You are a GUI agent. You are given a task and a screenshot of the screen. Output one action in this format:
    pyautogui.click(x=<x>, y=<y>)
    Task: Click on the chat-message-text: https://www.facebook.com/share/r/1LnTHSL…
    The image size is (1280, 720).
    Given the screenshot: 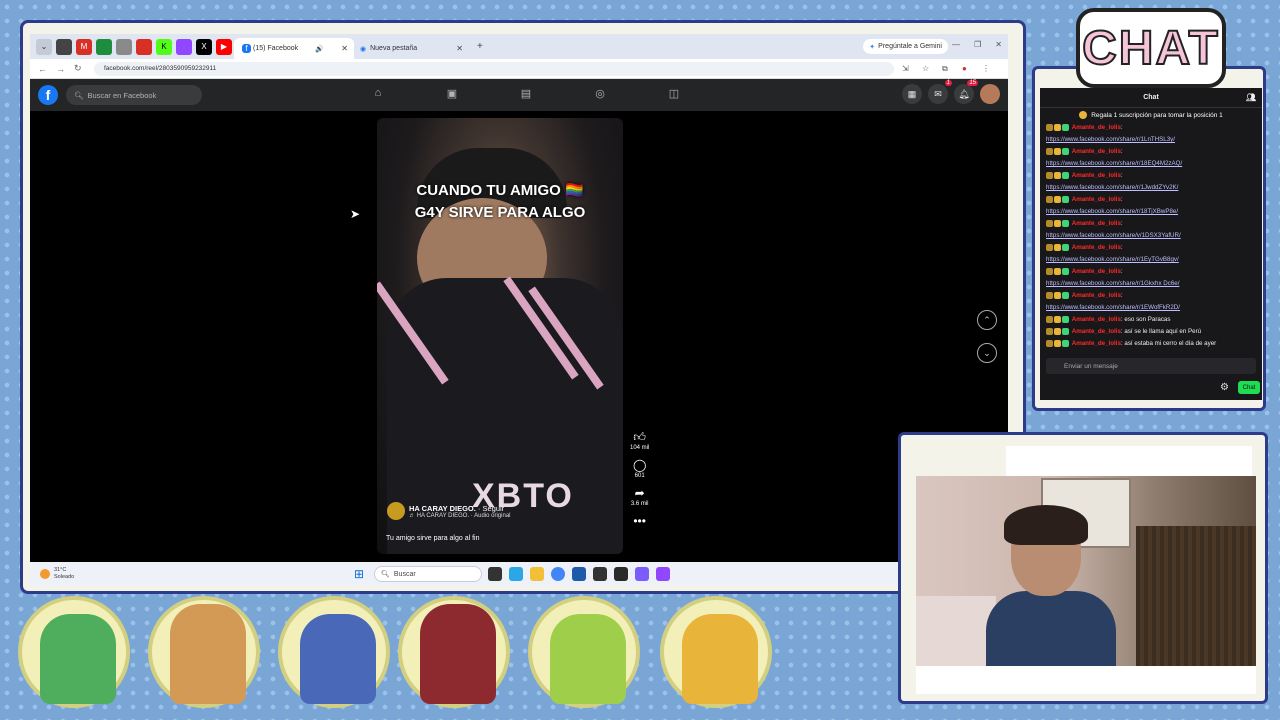 What is the action you would take?
    pyautogui.click(x=1110, y=139)
    